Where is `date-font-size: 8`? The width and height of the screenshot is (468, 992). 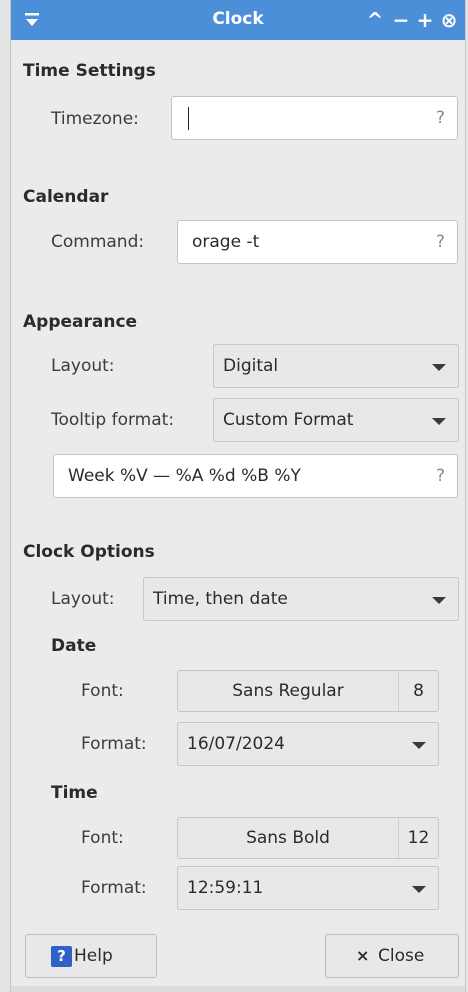
date-font-size: 8 is located at coordinates (418, 691).